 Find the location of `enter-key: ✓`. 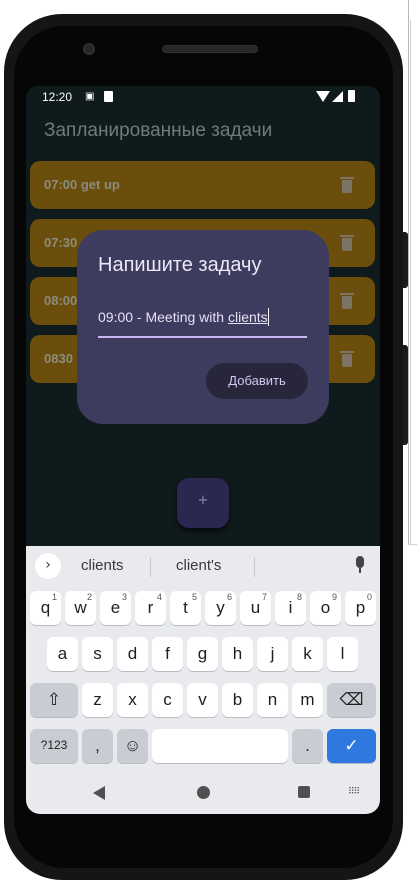

enter-key: ✓ is located at coordinates (351, 746).